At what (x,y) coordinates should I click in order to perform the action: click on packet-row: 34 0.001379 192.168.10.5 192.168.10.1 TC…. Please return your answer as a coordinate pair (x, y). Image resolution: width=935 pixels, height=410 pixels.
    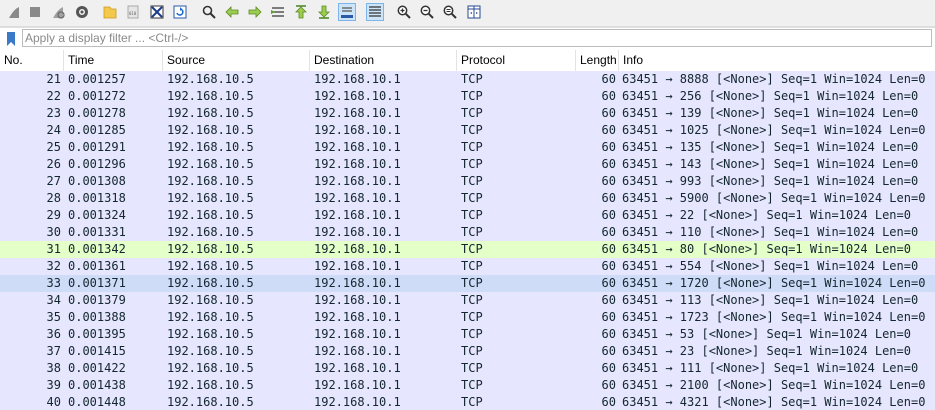
    Looking at the image, I should click on (467, 300).